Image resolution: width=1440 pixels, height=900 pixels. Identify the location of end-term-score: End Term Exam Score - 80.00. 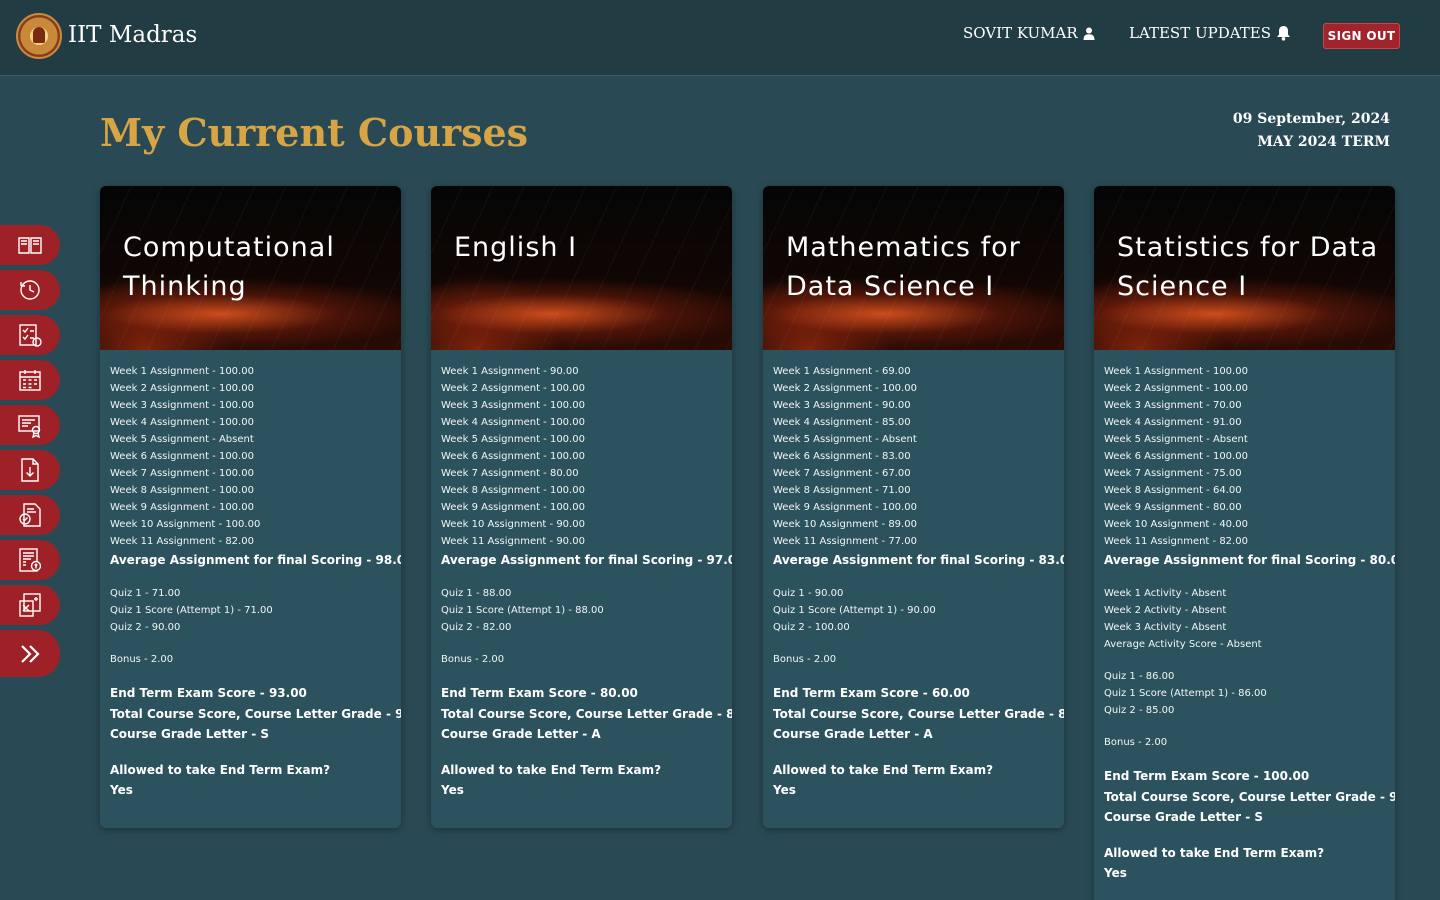
(539, 693).